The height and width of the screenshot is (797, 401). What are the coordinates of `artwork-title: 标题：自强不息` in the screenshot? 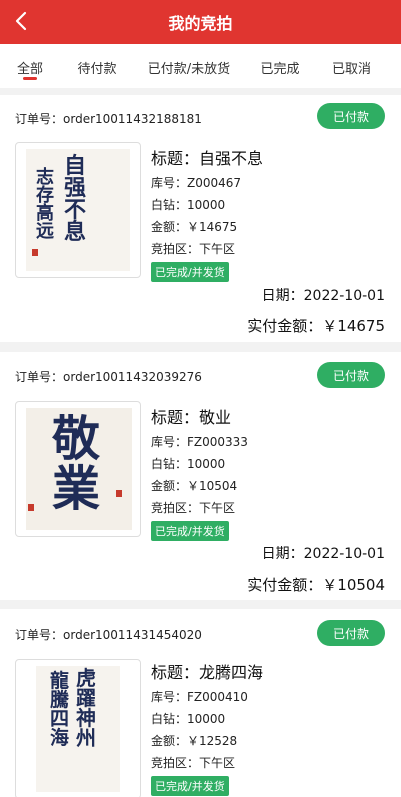 It's located at (207, 158).